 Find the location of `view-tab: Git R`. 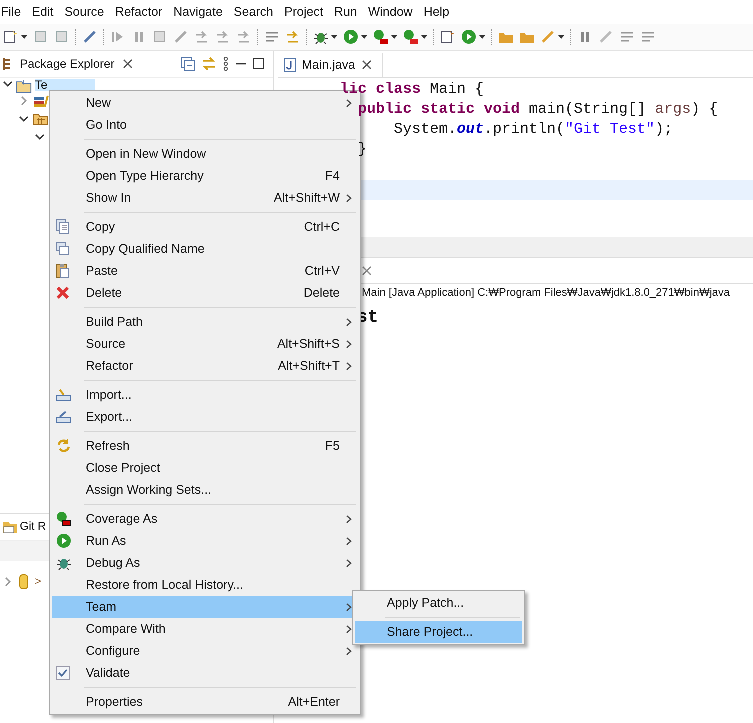

view-tab: Git R is located at coordinates (33, 527).